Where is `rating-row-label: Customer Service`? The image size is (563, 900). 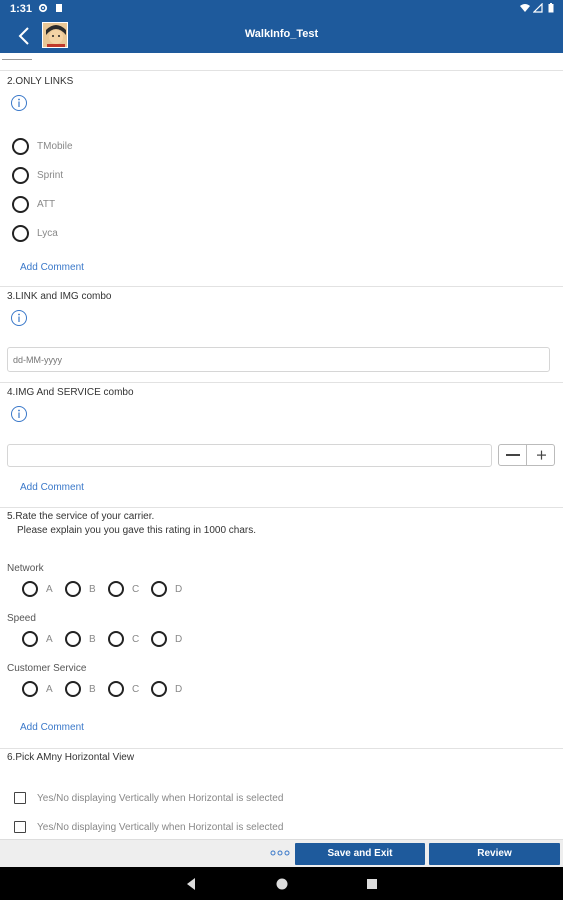
rating-row-label: Customer Service is located at coordinates (47, 668).